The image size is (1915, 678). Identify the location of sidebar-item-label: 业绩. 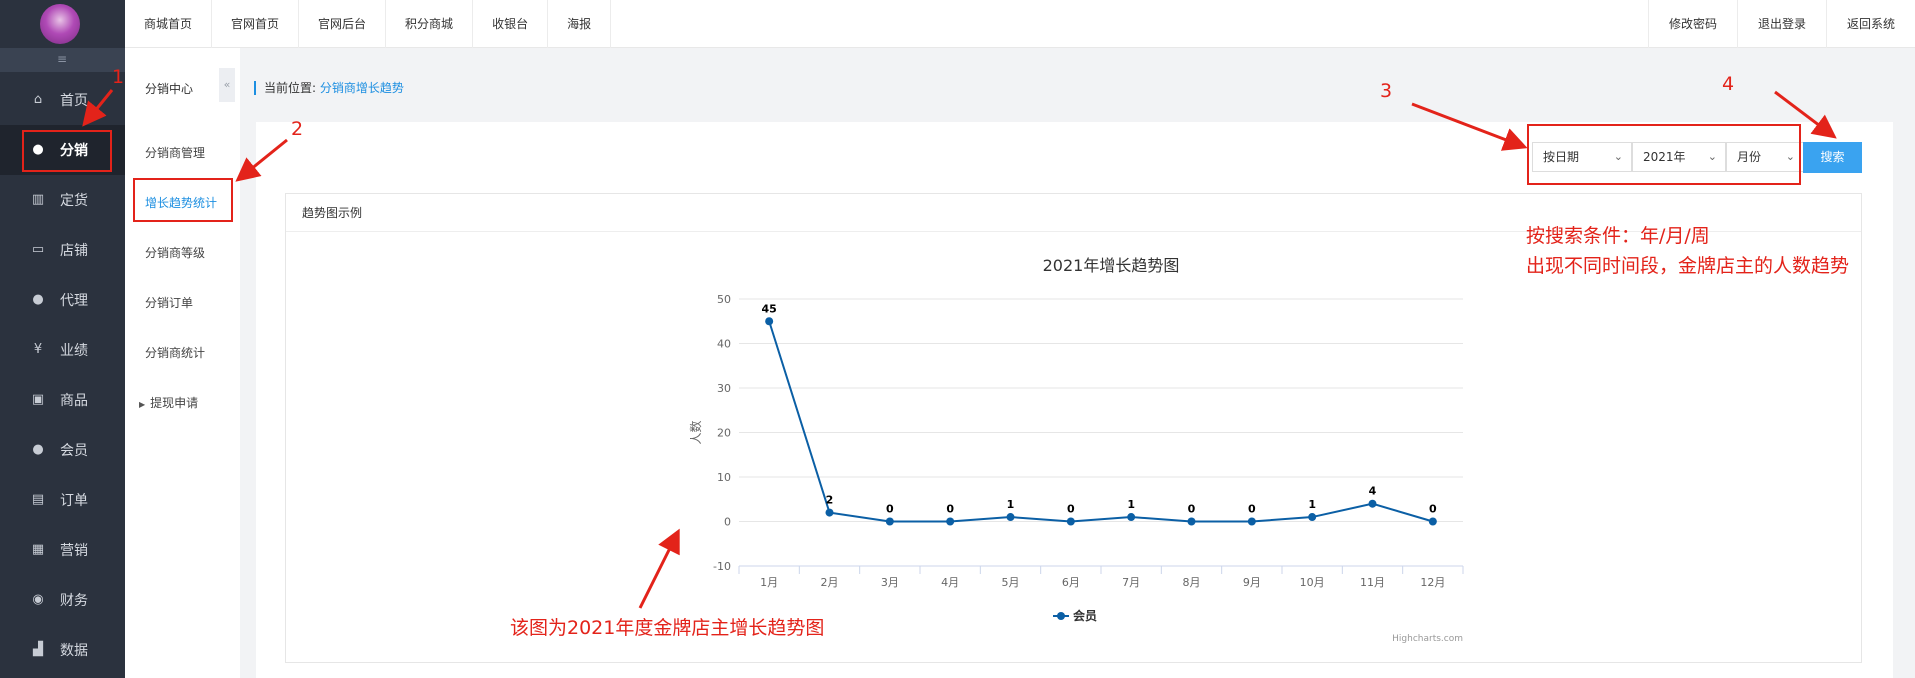
(74, 351).